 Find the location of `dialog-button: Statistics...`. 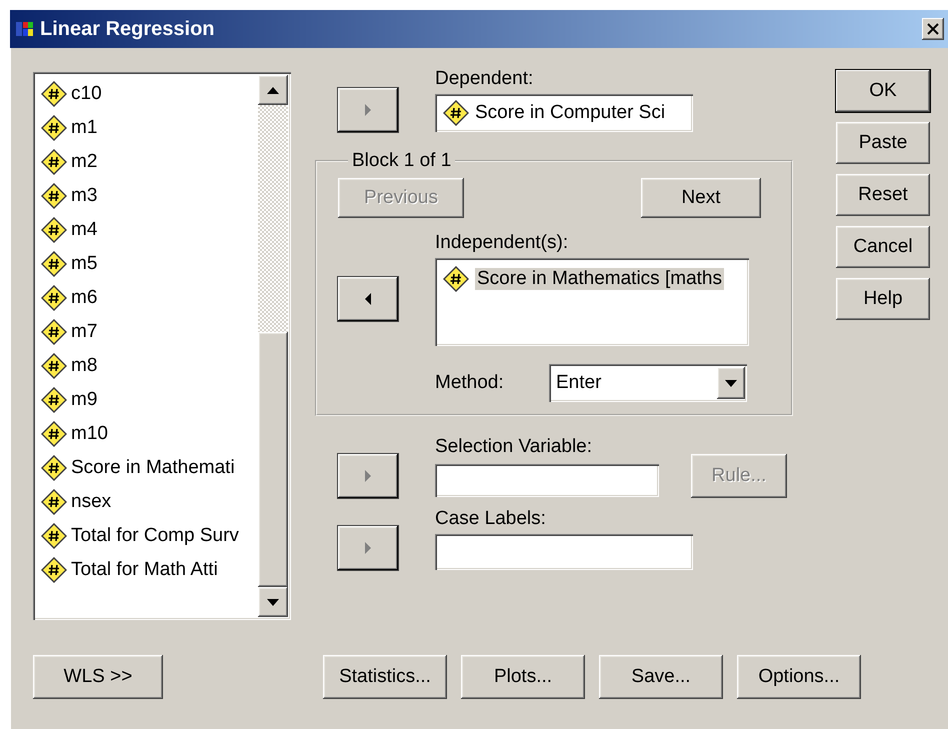

dialog-button: Statistics... is located at coordinates (385, 677).